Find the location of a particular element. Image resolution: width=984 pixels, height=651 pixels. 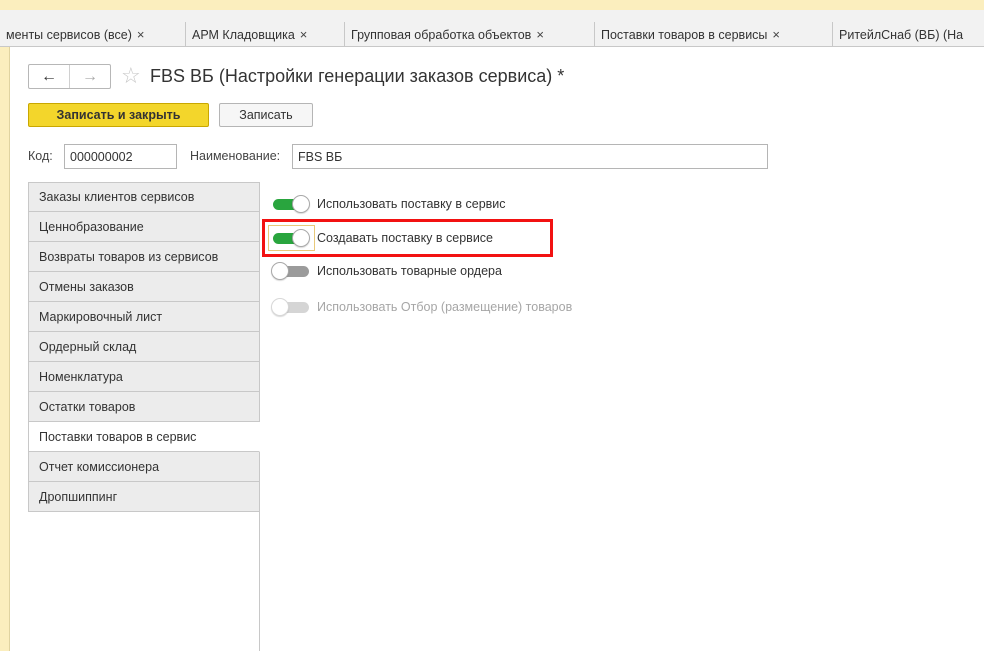

red-highlight-frame is located at coordinates (407, 238).